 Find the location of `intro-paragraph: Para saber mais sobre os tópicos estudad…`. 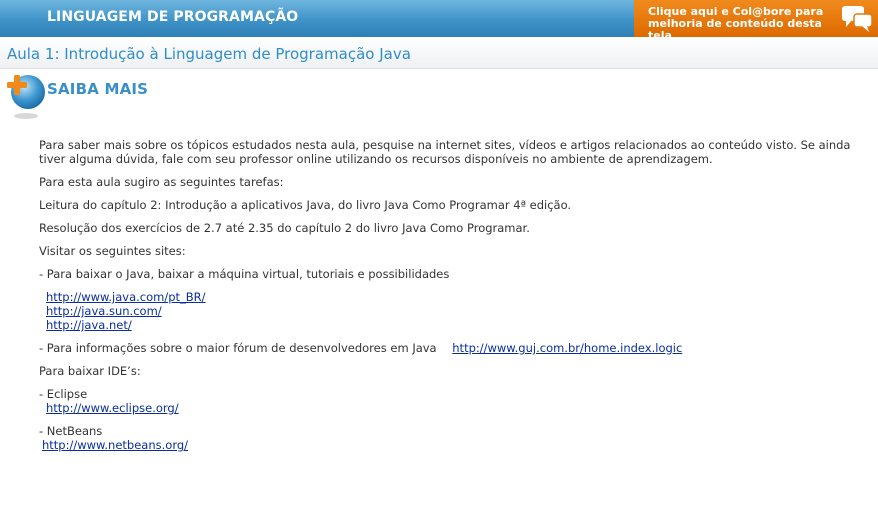

intro-paragraph: Para saber mais sobre os tópicos estudad… is located at coordinates (445, 152).